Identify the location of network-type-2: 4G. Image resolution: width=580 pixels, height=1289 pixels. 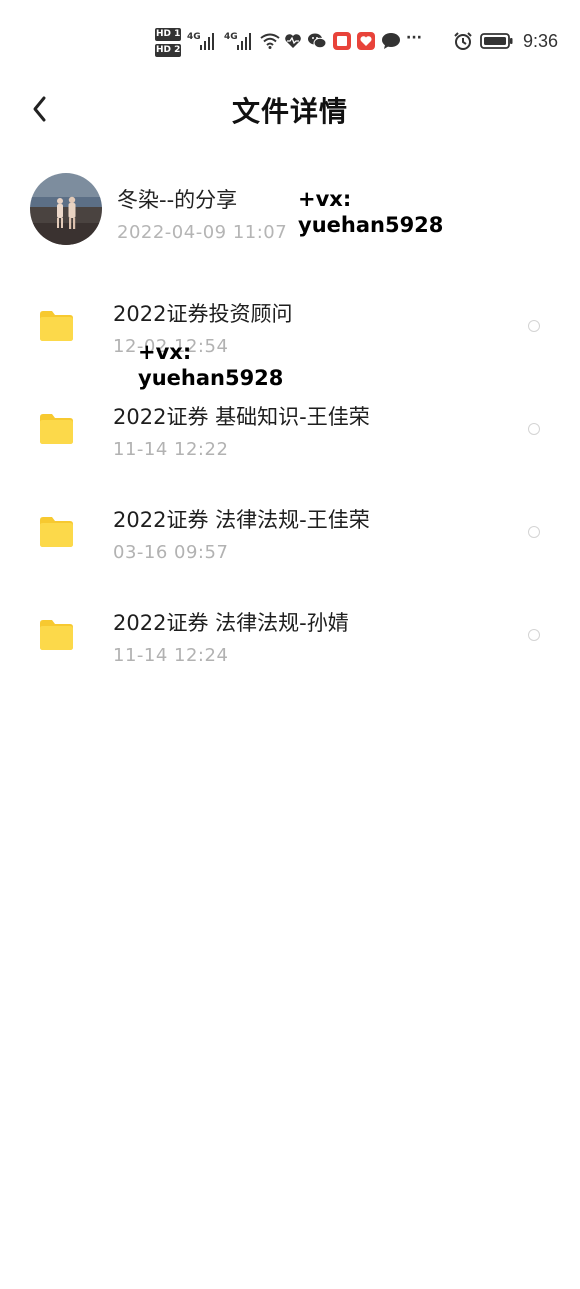
(231, 37).